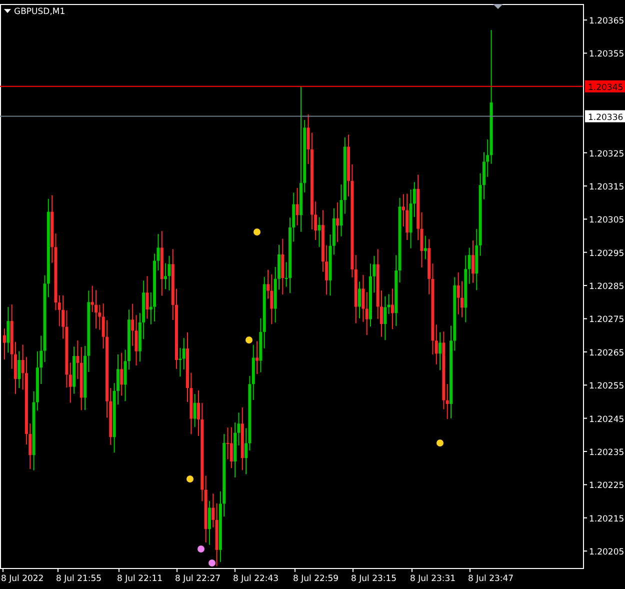 The height and width of the screenshot is (589, 625). Describe the element at coordinates (606, 154) in the screenshot. I see `price-label: 1.20325` at that location.